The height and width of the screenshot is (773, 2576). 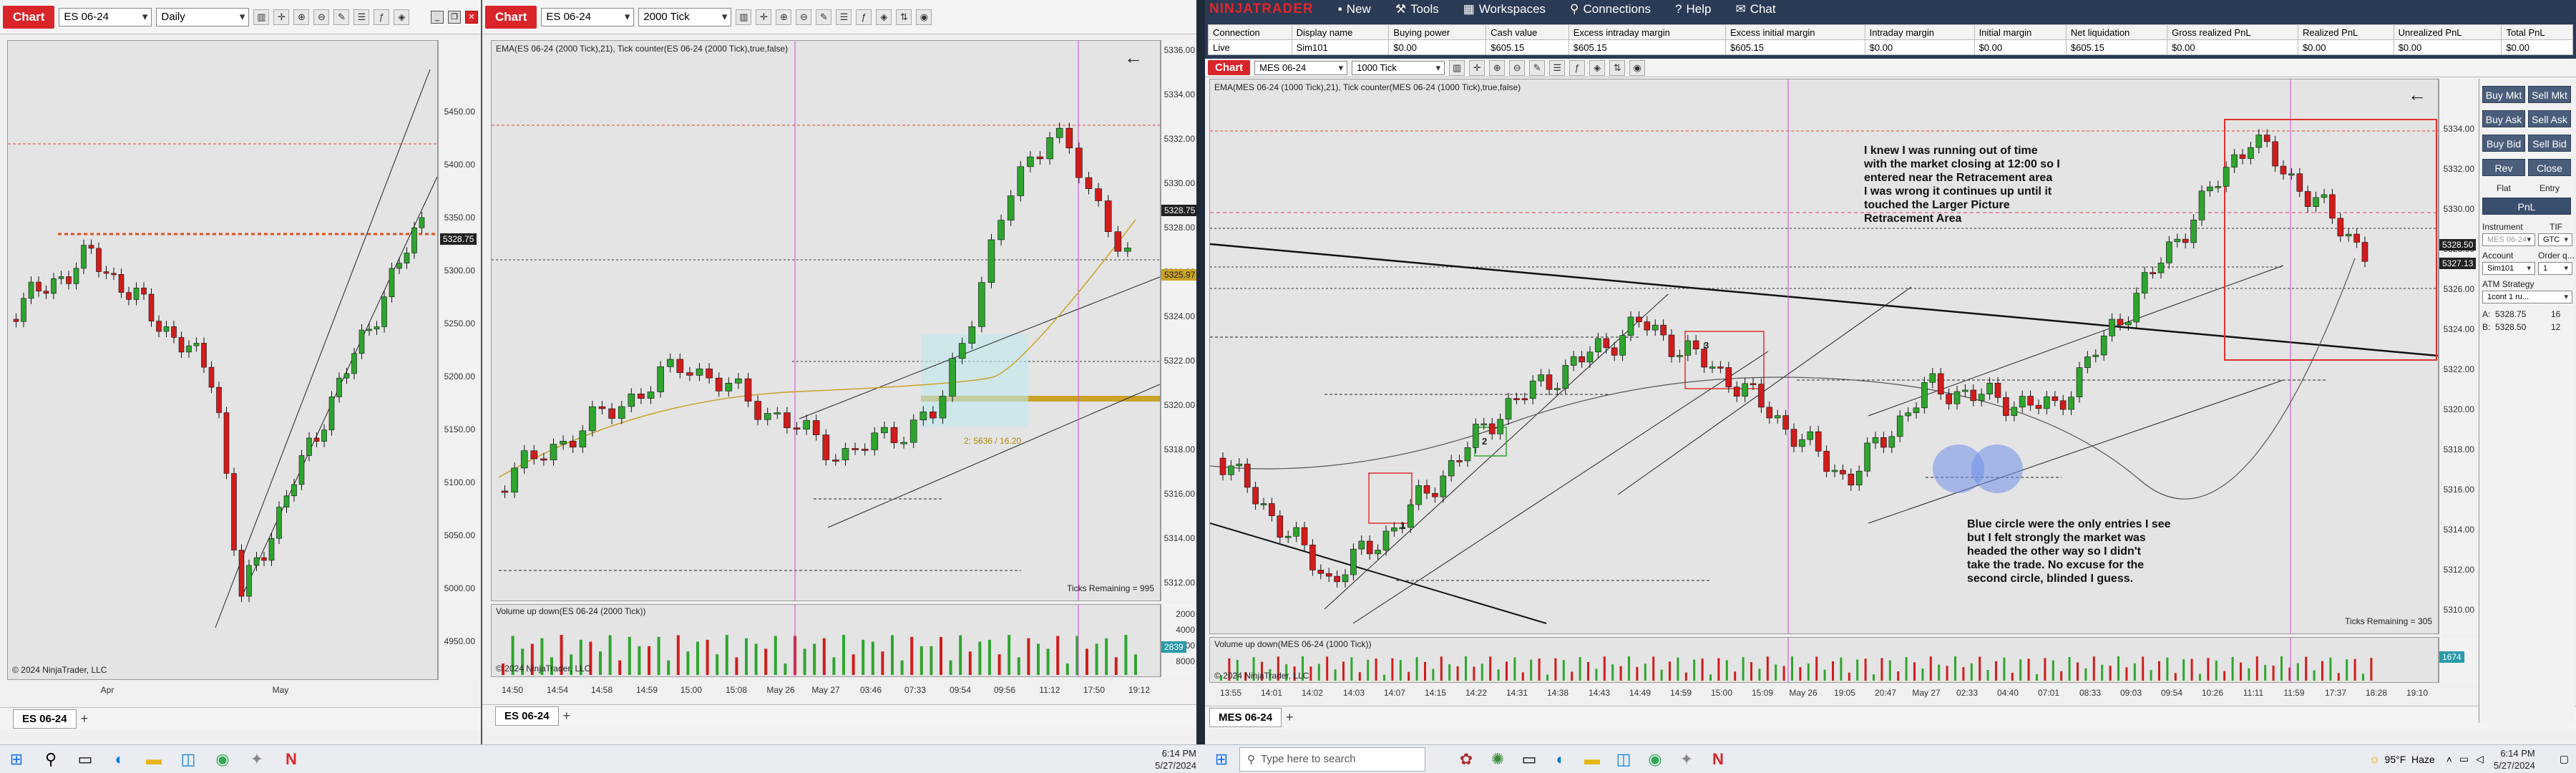 What do you see at coordinates (471, 17) in the screenshot?
I see `close-icon: ✕` at bounding box center [471, 17].